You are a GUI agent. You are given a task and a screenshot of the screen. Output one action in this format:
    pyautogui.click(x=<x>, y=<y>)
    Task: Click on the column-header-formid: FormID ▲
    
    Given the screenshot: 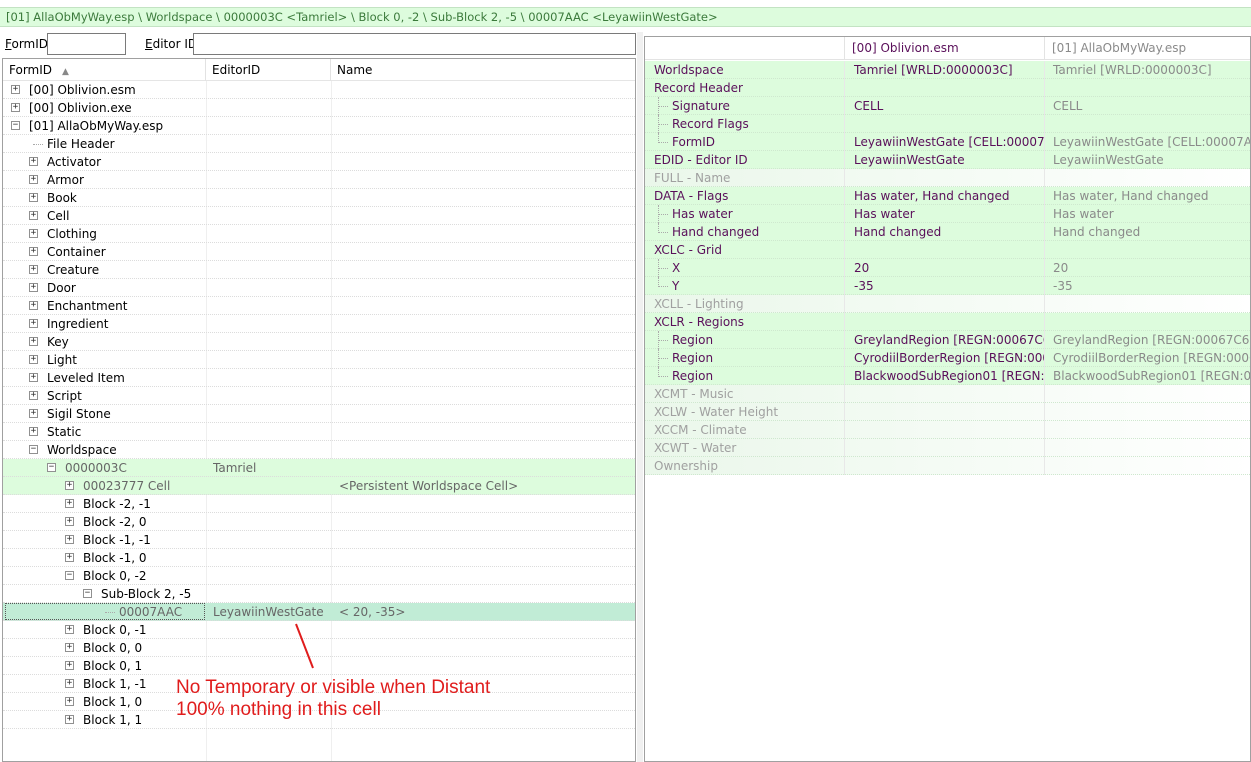 What is the action you would take?
    pyautogui.click(x=104, y=70)
    